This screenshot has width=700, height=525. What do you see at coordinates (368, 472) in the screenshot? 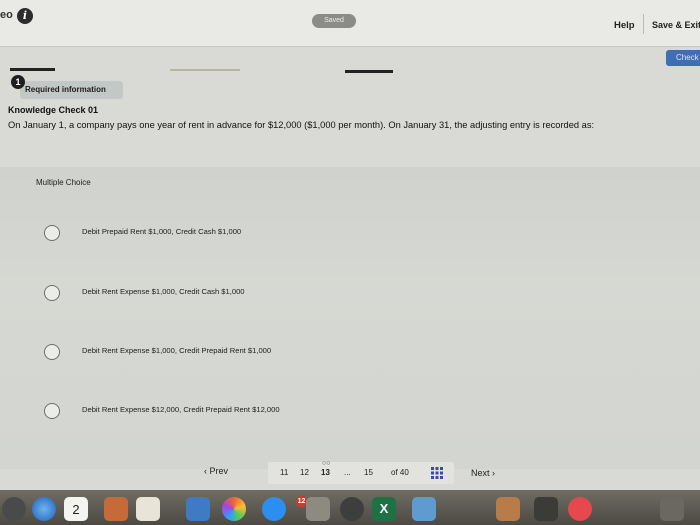
I see `page-link: 15` at bounding box center [368, 472].